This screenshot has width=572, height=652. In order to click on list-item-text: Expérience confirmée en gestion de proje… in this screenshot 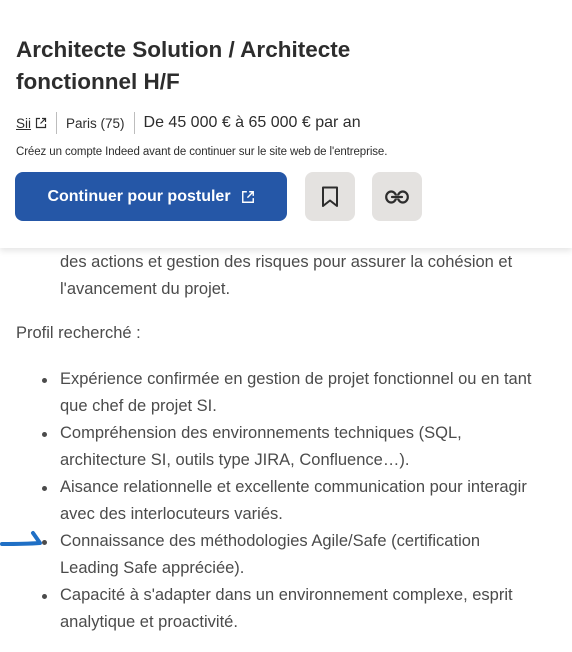, I will do `click(296, 392)`.